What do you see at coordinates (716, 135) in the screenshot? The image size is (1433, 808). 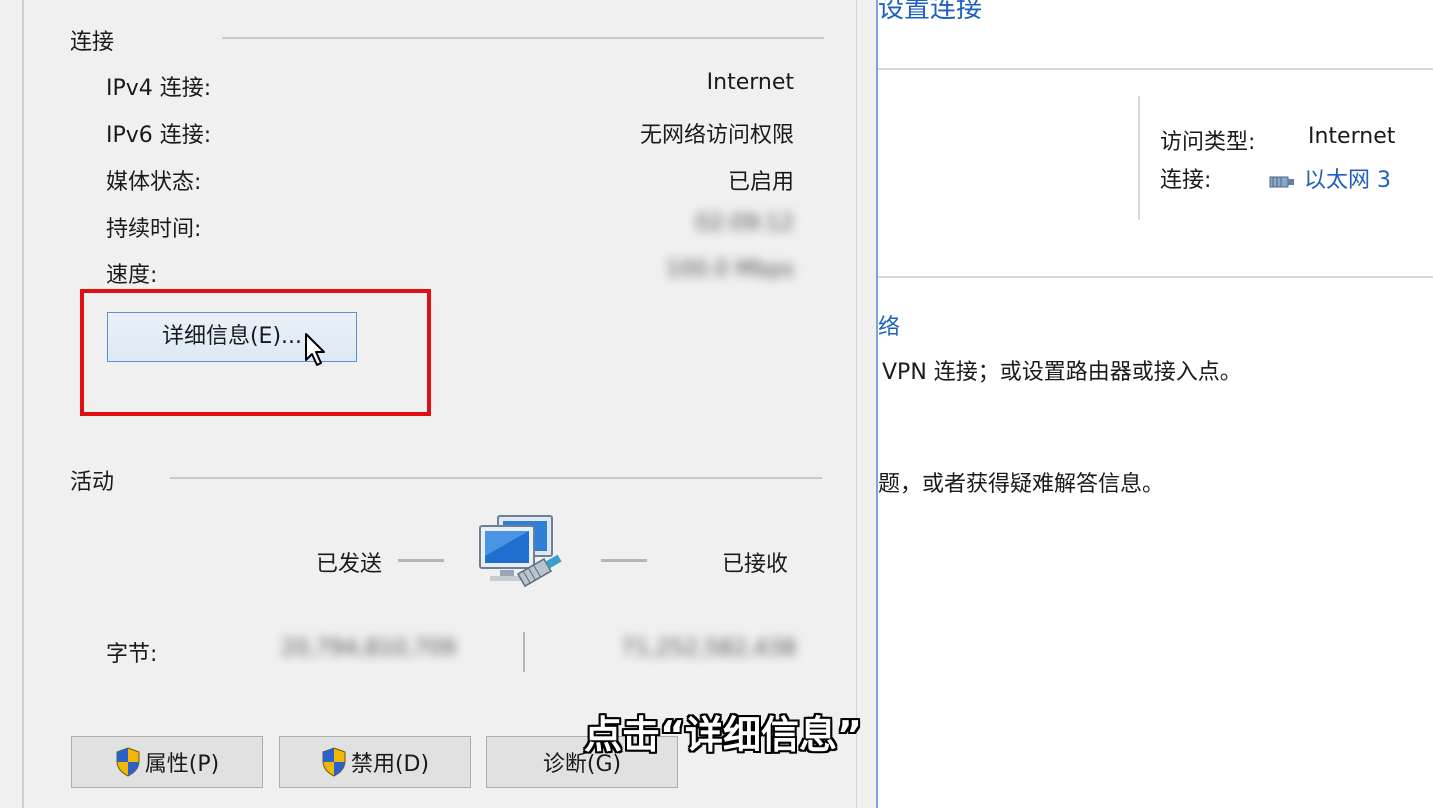 I see `ipv6-value: 无网络访问权限` at bounding box center [716, 135].